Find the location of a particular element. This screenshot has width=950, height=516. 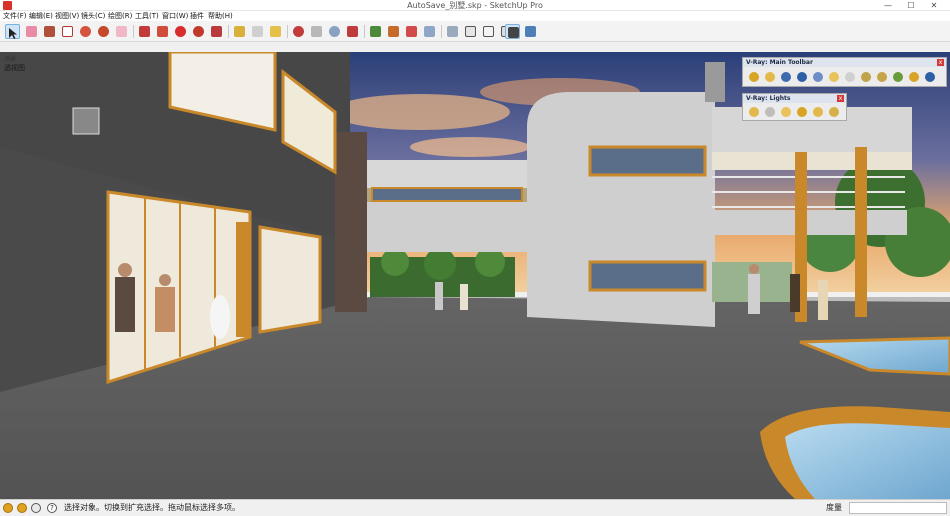

warehouse-icon is located at coordinates (411, 31).